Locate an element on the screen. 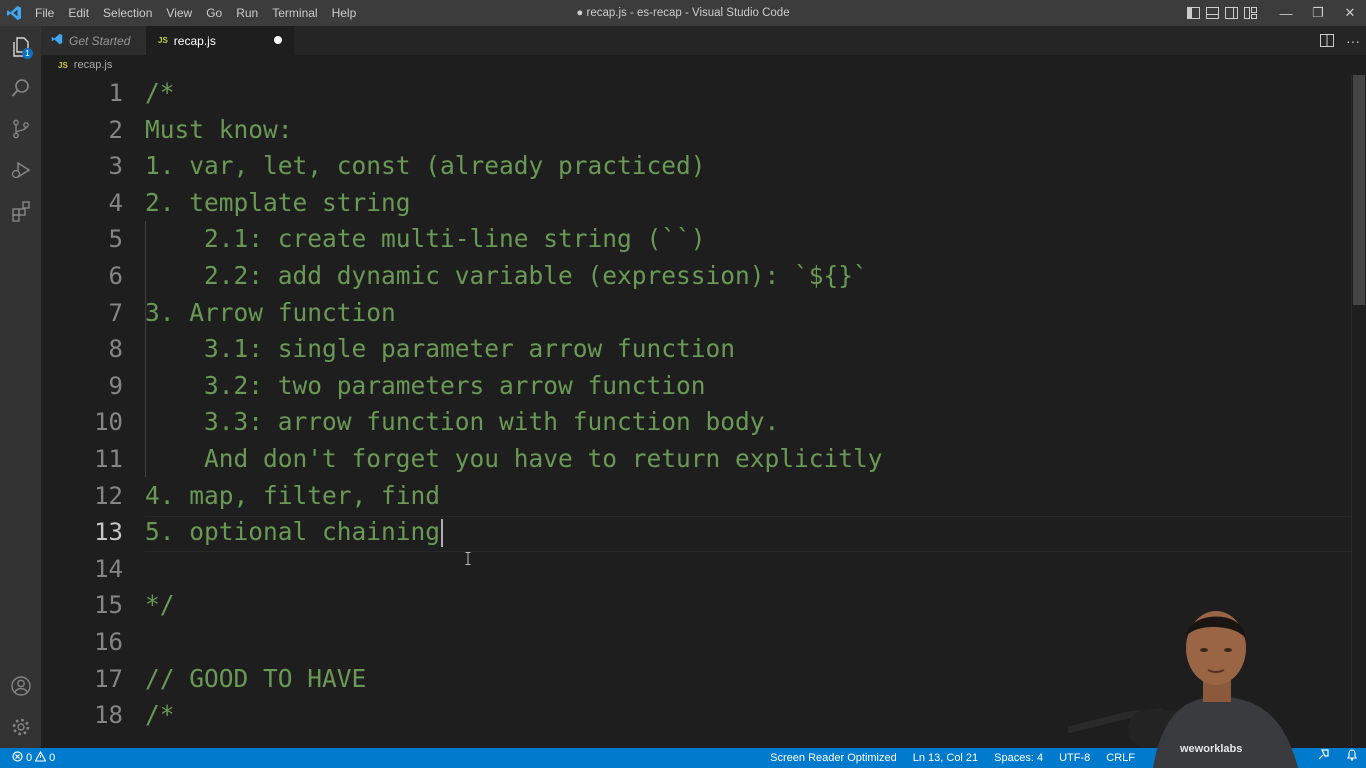 This screenshot has height=768, width=1366. menu-view: View is located at coordinates (179, 13).